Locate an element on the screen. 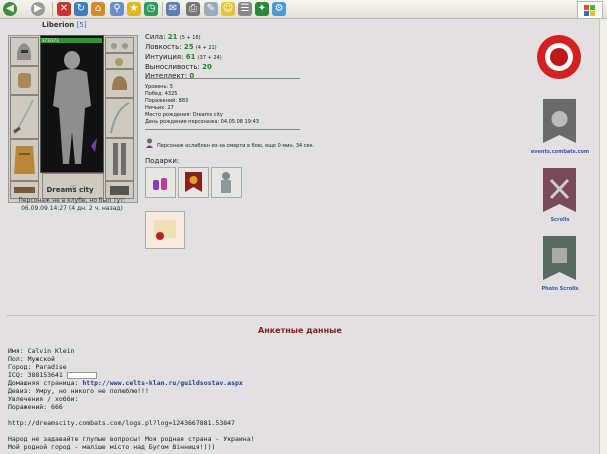 The width and height of the screenshot is (607, 454). profile-hobbies: Увлечения / хобби: is located at coordinates (43, 399).